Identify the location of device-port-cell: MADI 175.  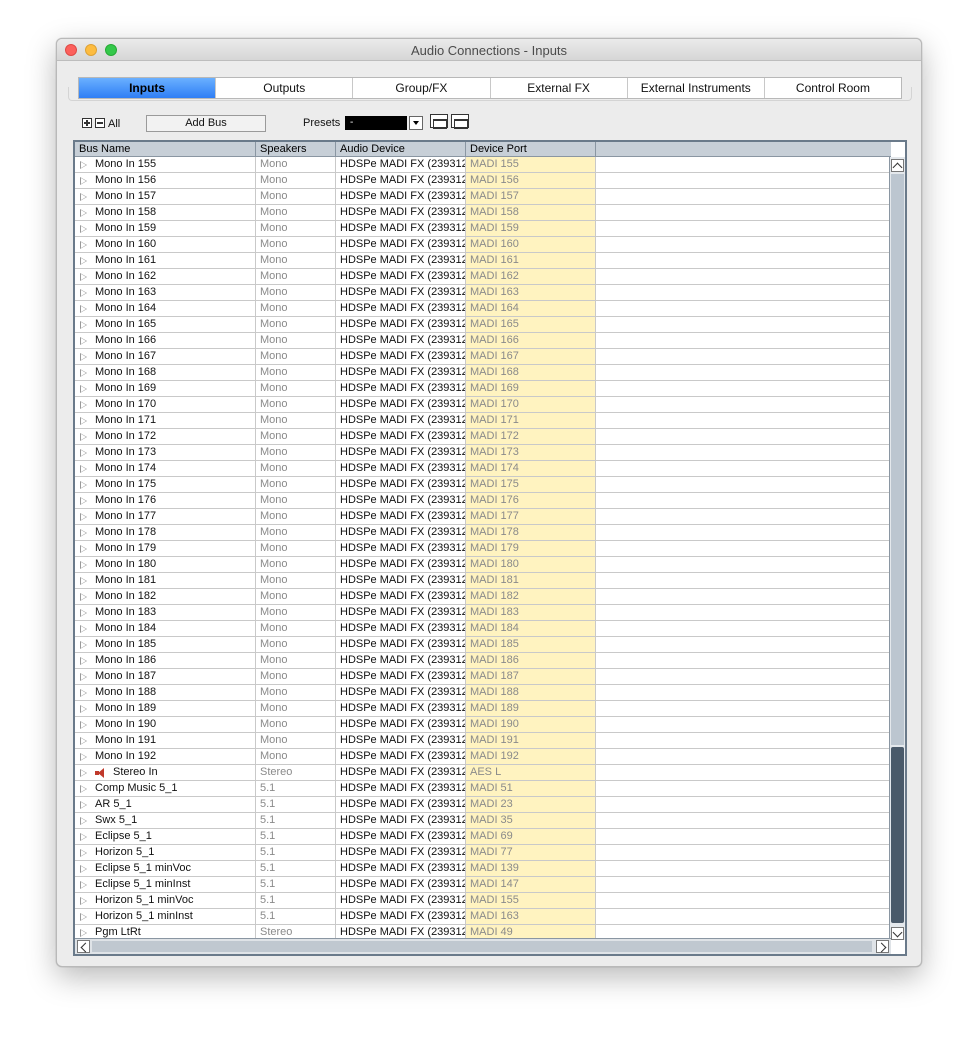
(531, 484).